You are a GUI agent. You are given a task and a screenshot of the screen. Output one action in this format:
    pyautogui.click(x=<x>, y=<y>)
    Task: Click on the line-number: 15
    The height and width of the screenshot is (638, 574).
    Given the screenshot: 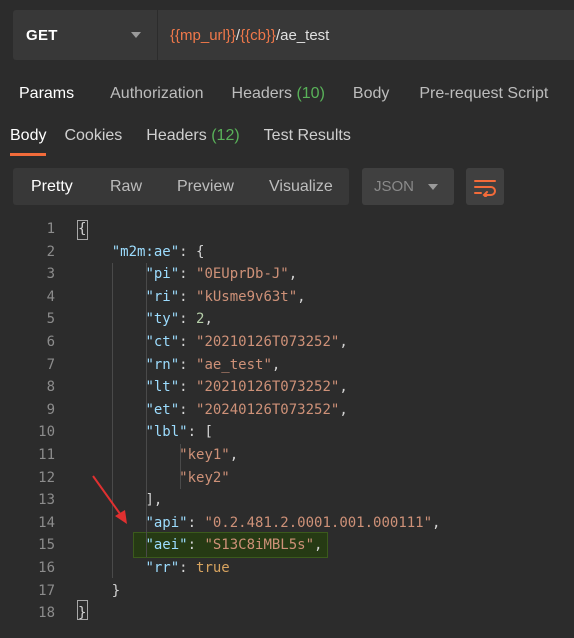 What is the action you would take?
    pyautogui.click(x=46, y=545)
    